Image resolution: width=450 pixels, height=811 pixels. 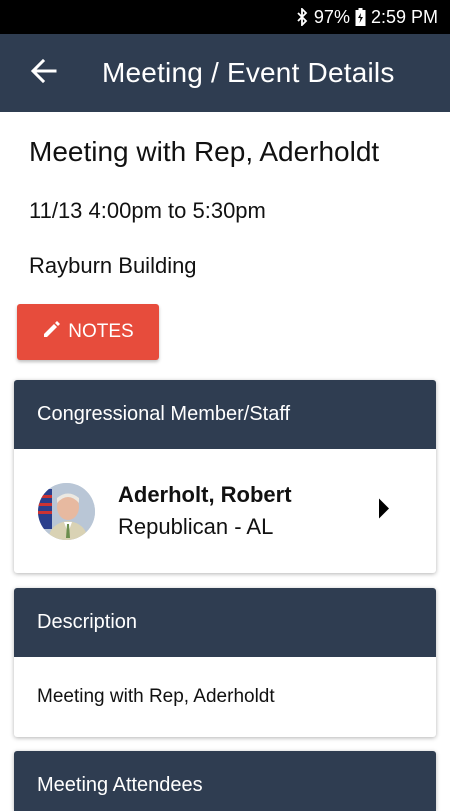 What do you see at coordinates (360, 17) in the screenshot?
I see `battery-charging-icon` at bounding box center [360, 17].